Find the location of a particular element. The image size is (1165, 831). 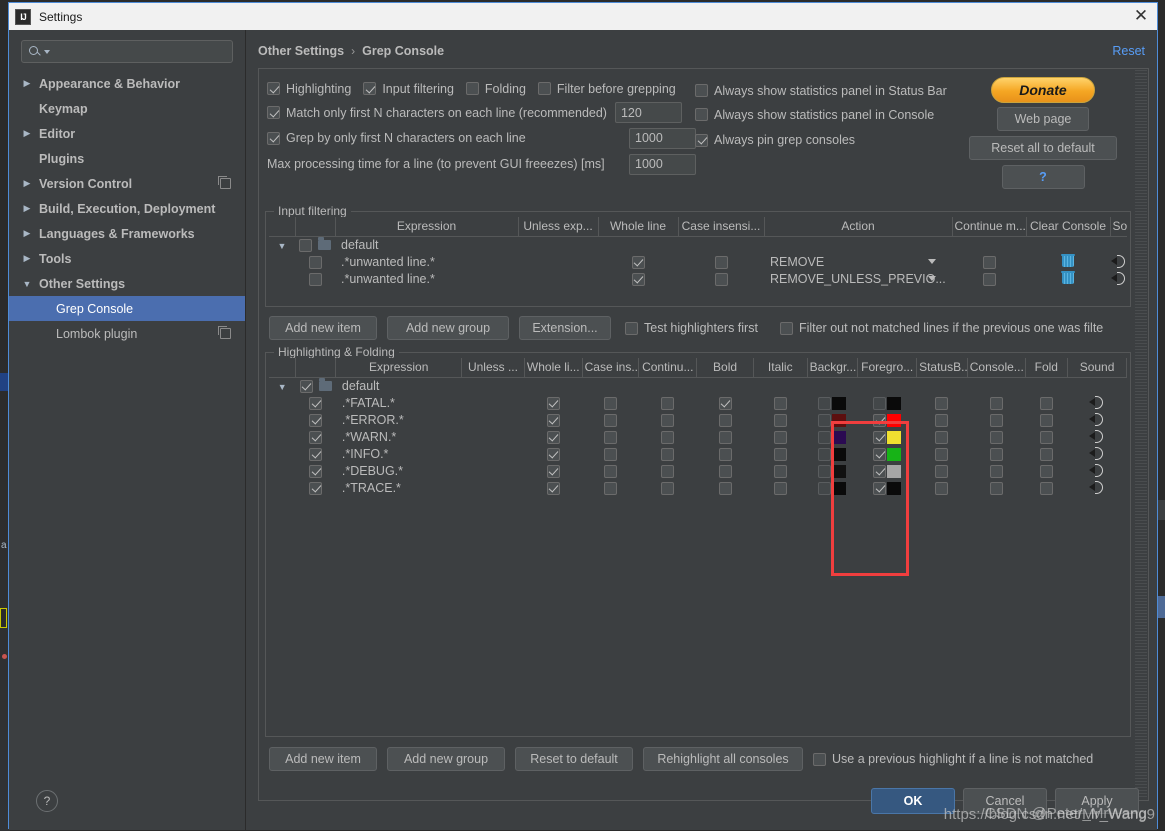

stats-console-checkbox is located at coordinates (701, 114).